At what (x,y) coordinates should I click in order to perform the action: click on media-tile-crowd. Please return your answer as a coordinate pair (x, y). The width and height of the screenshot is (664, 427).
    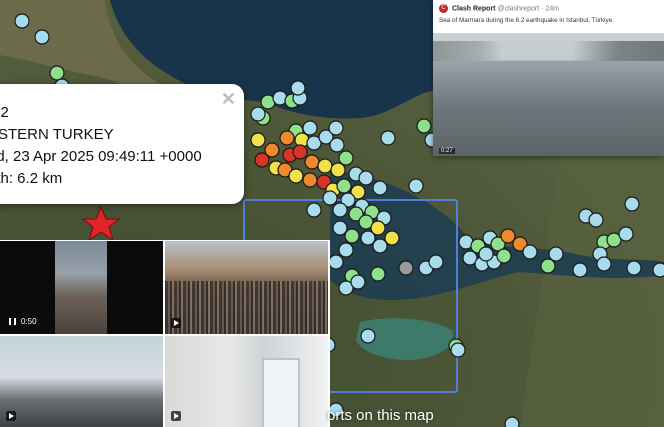
    Looking at the image, I should click on (246, 287).